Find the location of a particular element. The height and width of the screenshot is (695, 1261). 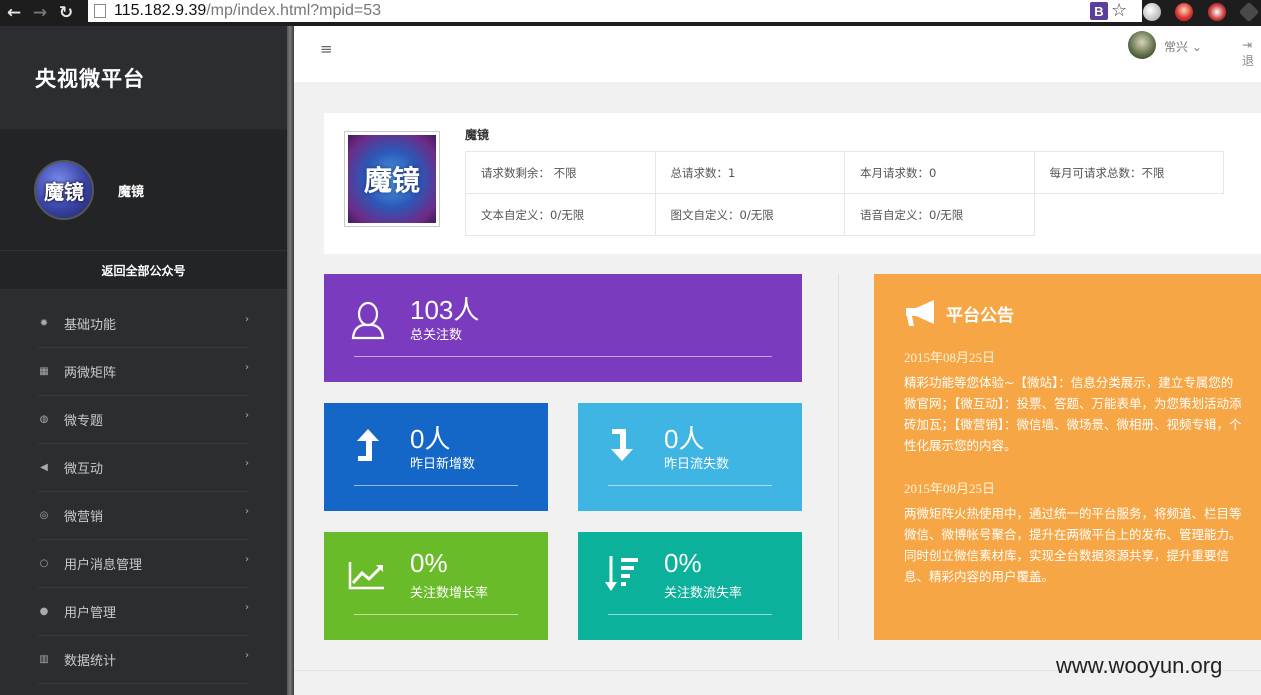

sidebar-scroll-edge is located at coordinates (290, 360).